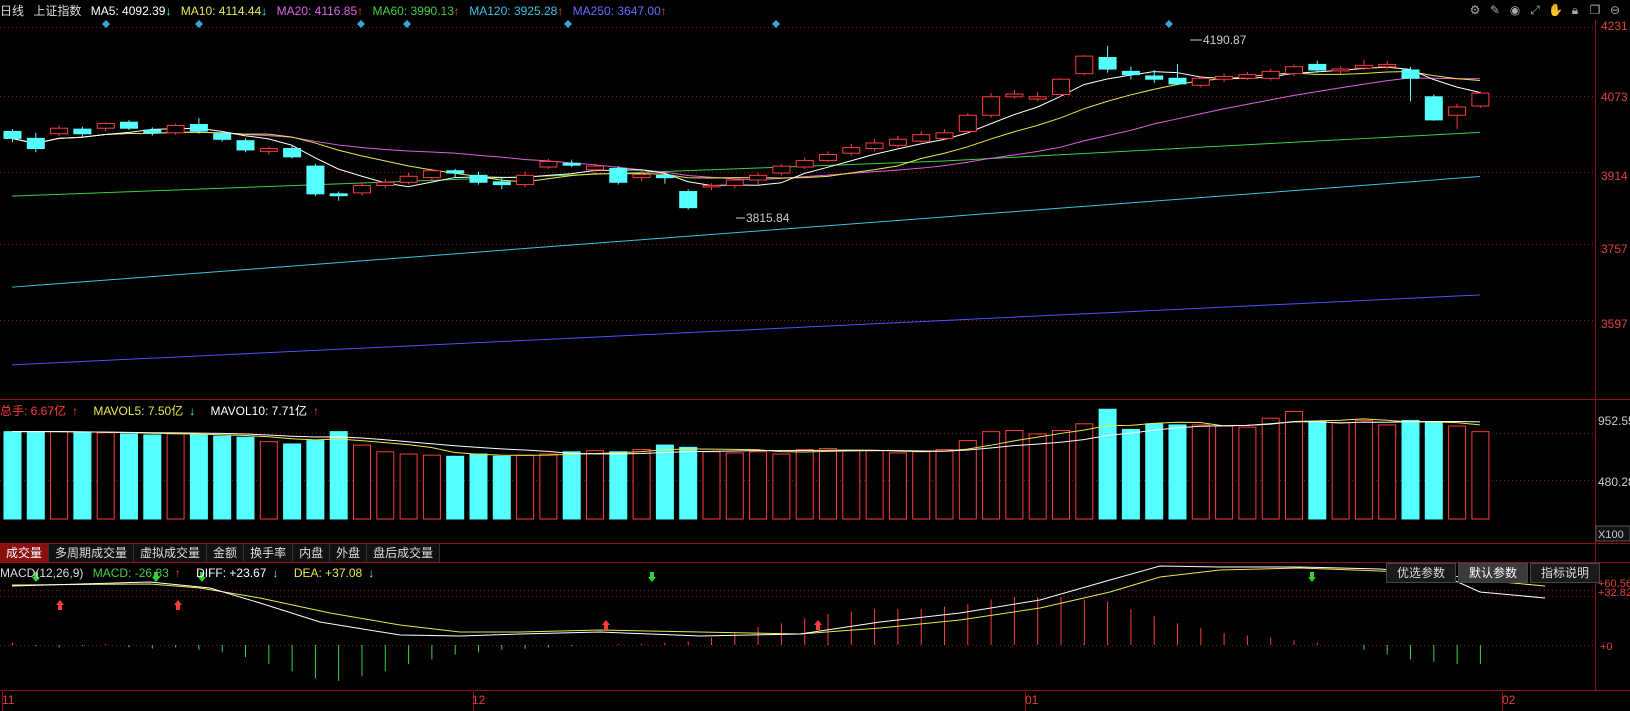 This screenshot has height=711, width=1630. Describe the element at coordinates (404, 553) in the screenshot. I see `tab-after-hours: 盘后成交量` at that location.